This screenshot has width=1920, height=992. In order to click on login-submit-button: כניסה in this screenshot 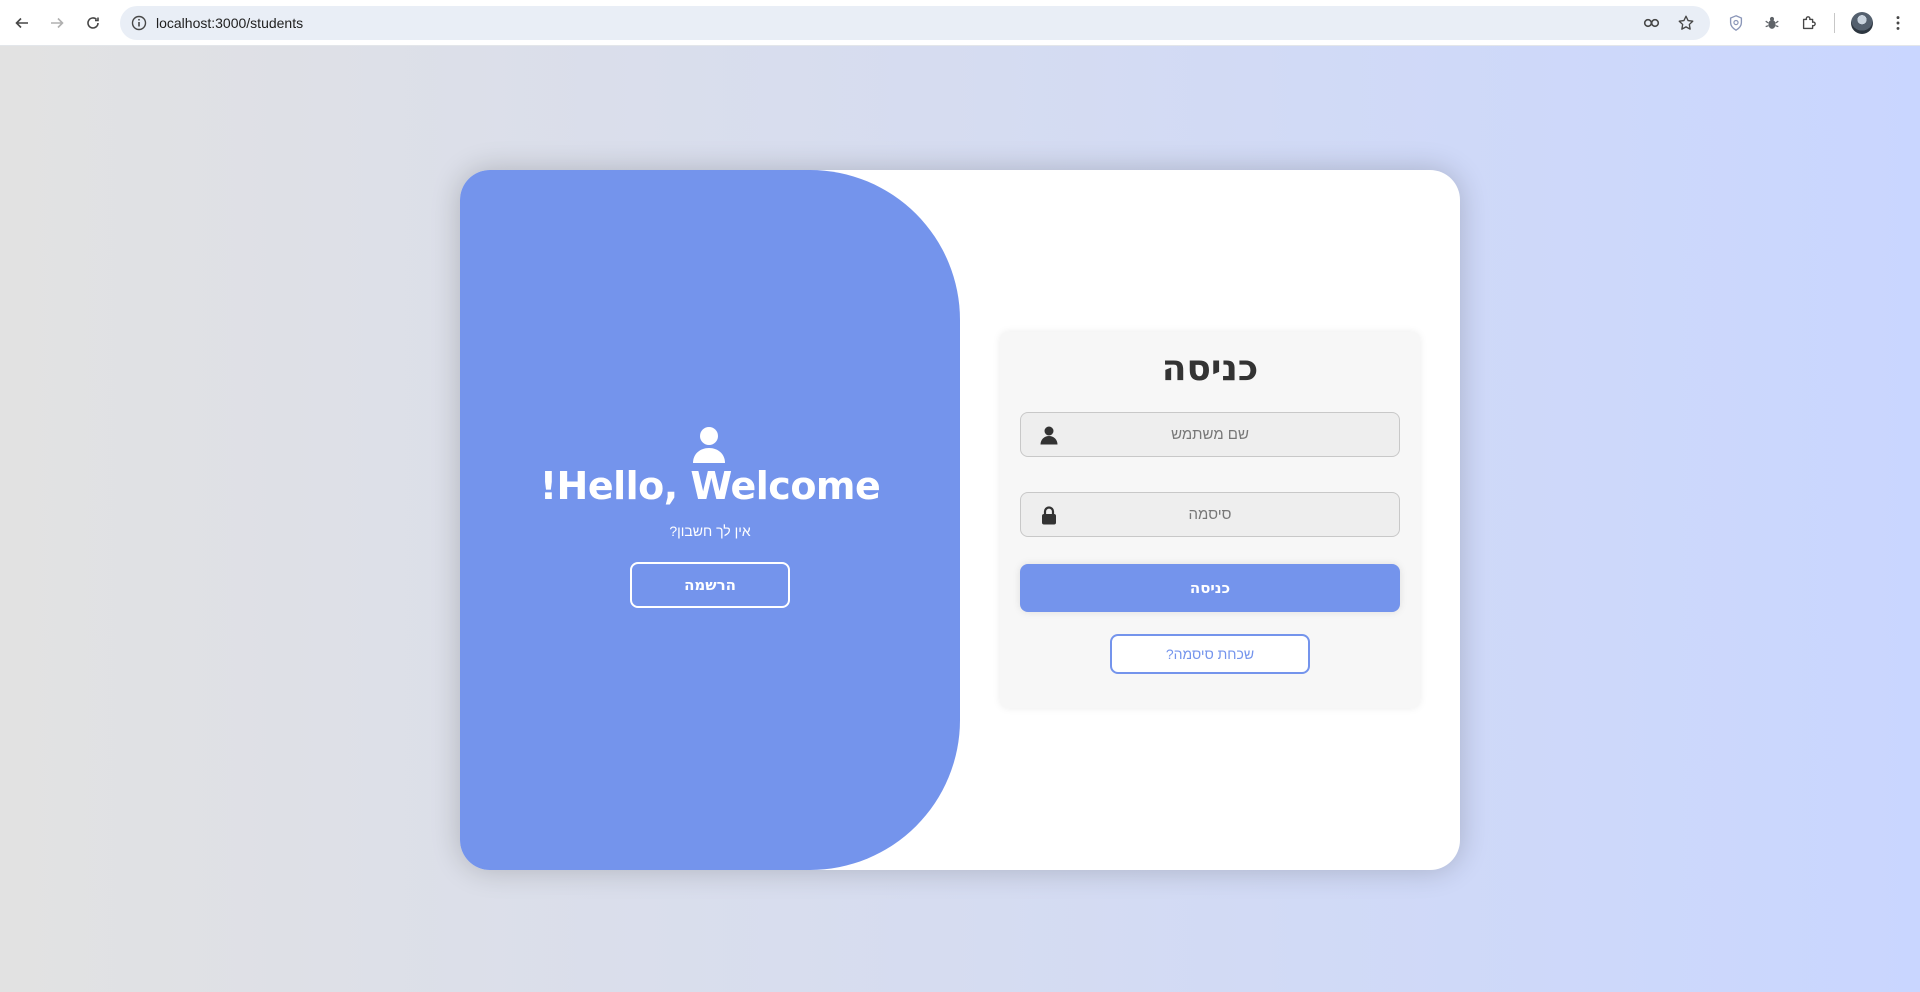, I will do `click(1210, 588)`.